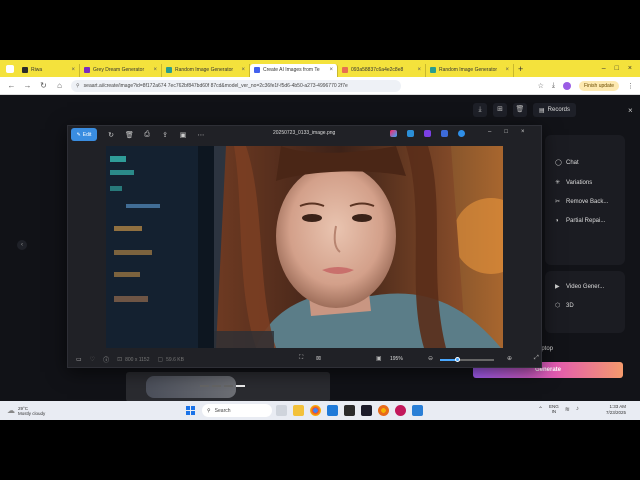 The height and width of the screenshot is (480, 640). I want to click on favorite-heart-icon: ♡, so click(92, 359).